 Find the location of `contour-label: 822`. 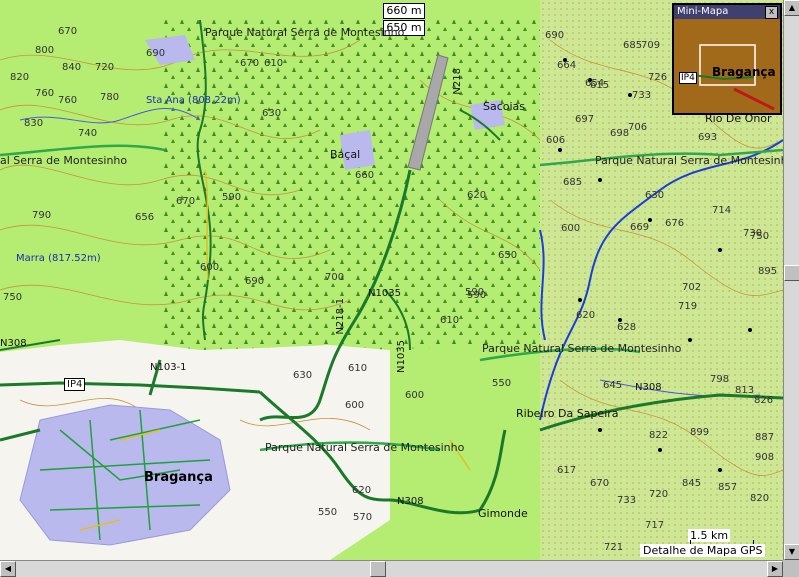

contour-label: 822 is located at coordinates (659, 435).